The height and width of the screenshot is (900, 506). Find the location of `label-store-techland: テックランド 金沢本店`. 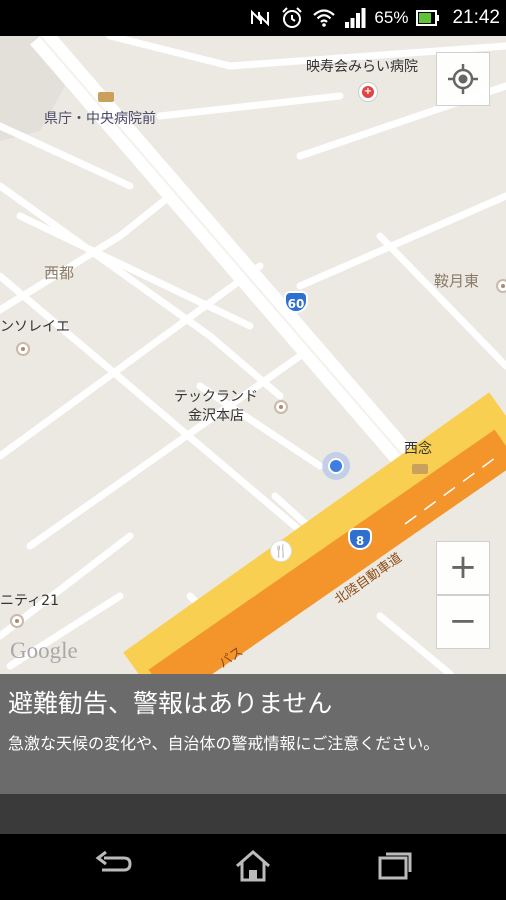

label-store-techland: テックランド 金沢本店 is located at coordinates (216, 406).